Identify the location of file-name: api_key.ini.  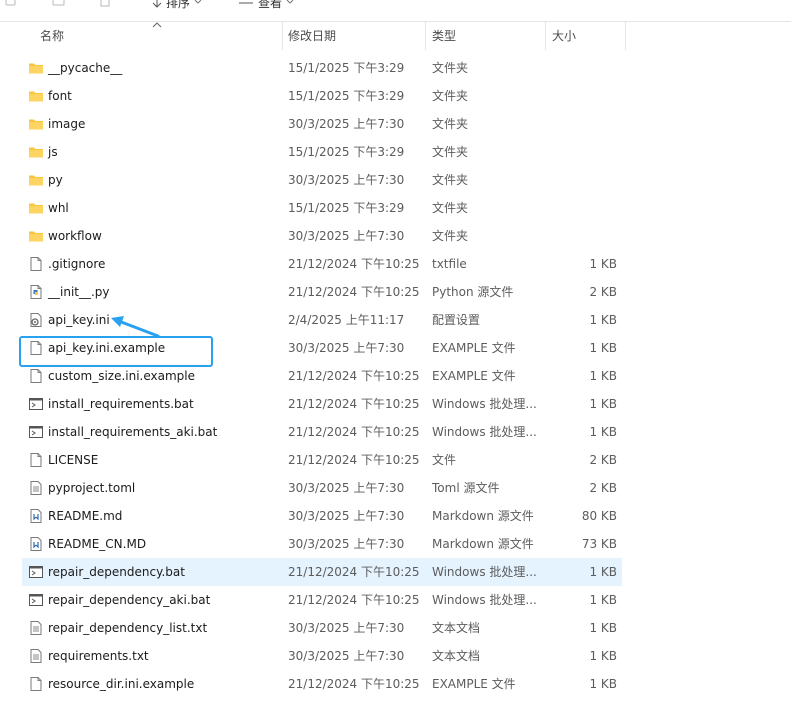
(79, 320).